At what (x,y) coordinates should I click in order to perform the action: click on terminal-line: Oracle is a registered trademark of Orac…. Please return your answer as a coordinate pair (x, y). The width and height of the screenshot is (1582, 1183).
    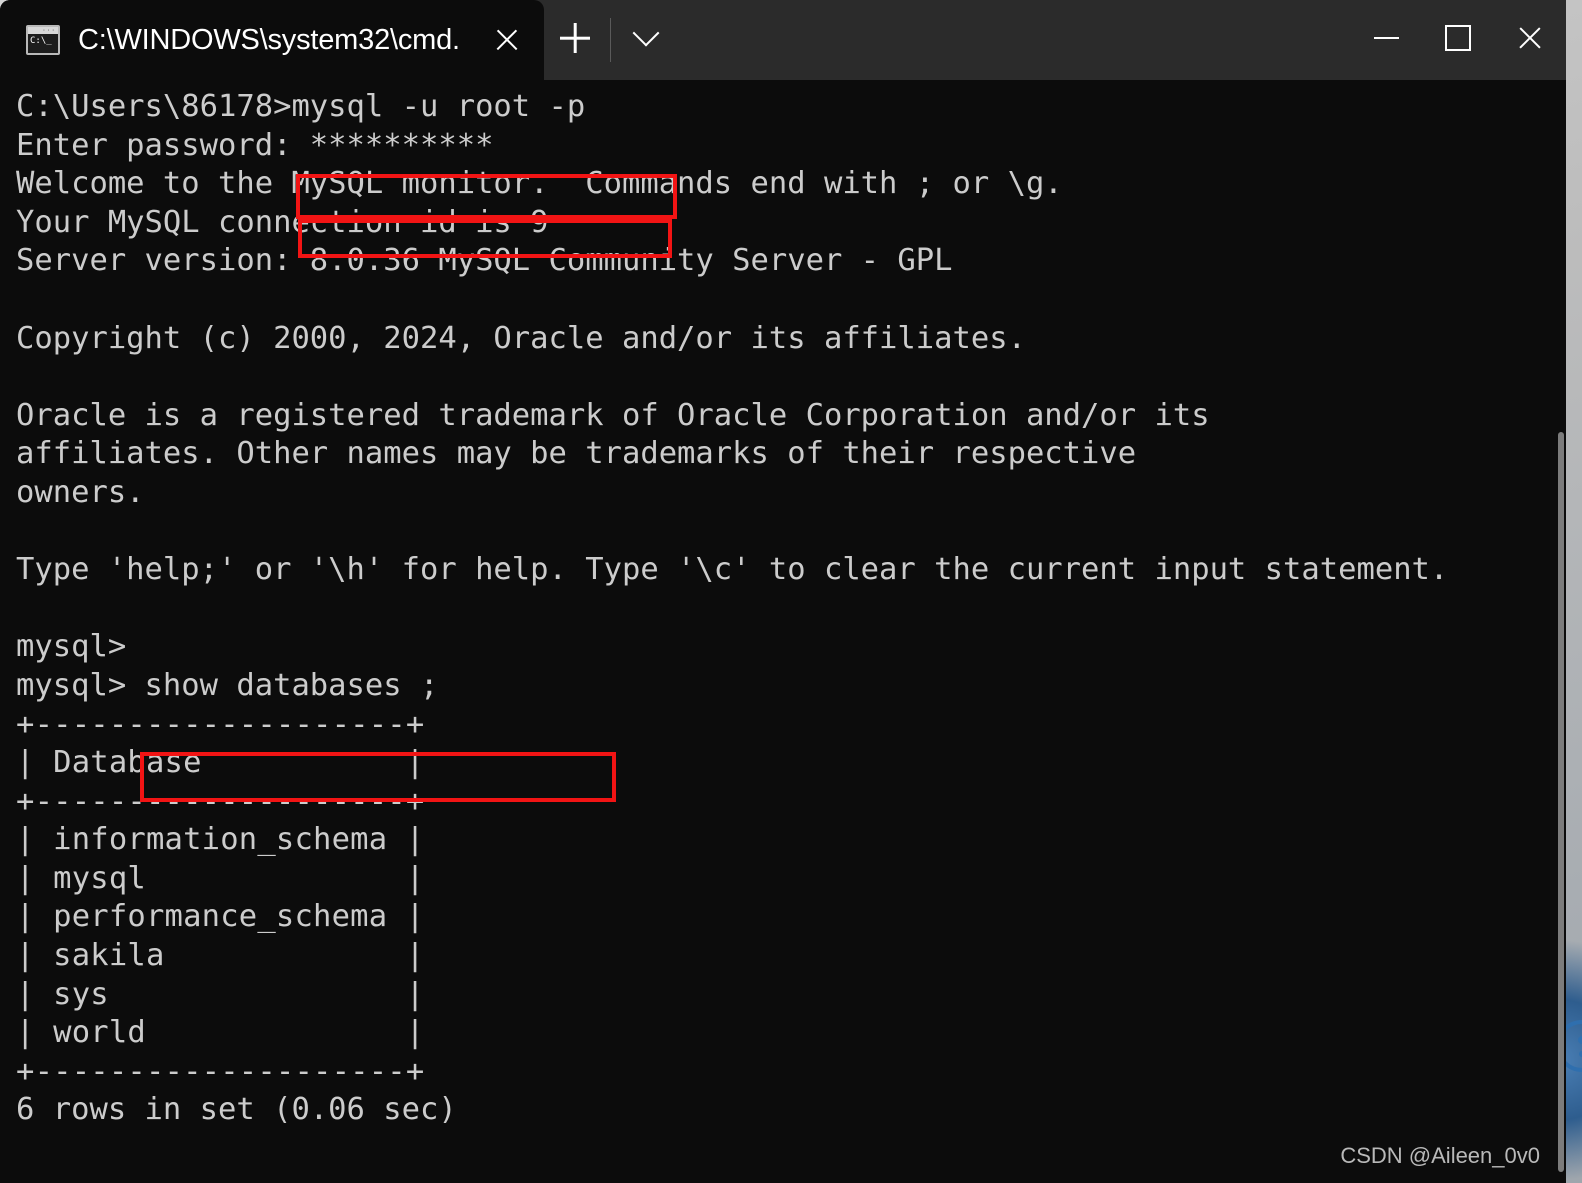
    Looking at the image, I should click on (613, 415).